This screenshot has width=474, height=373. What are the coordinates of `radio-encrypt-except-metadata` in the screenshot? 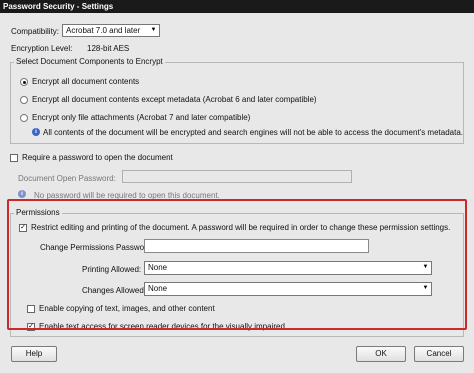 It's located at (24, 100).